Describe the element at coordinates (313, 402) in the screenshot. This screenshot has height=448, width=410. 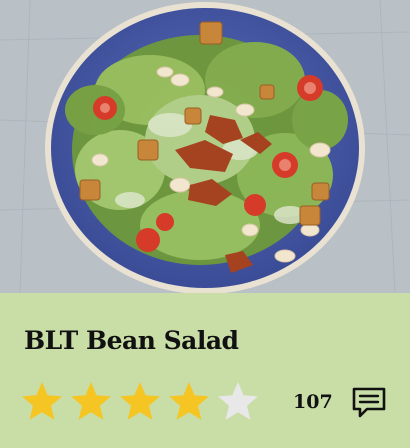
I see `review-count: 107` at that location.